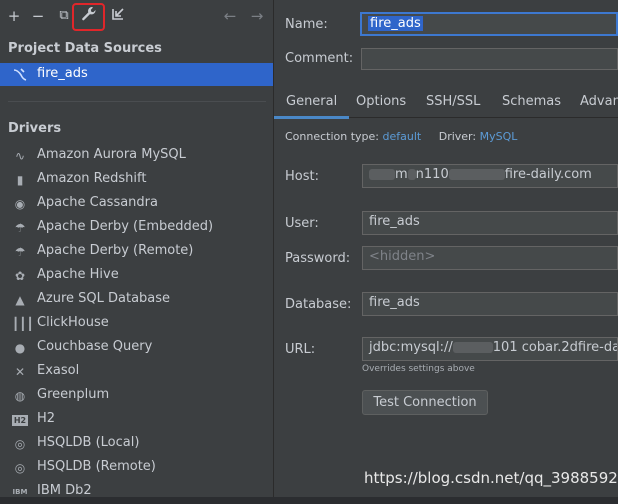 Image resolution: width=618 pixels, height=504 pixels. I want to click on hive-icon: ✿, so click(20, 276).